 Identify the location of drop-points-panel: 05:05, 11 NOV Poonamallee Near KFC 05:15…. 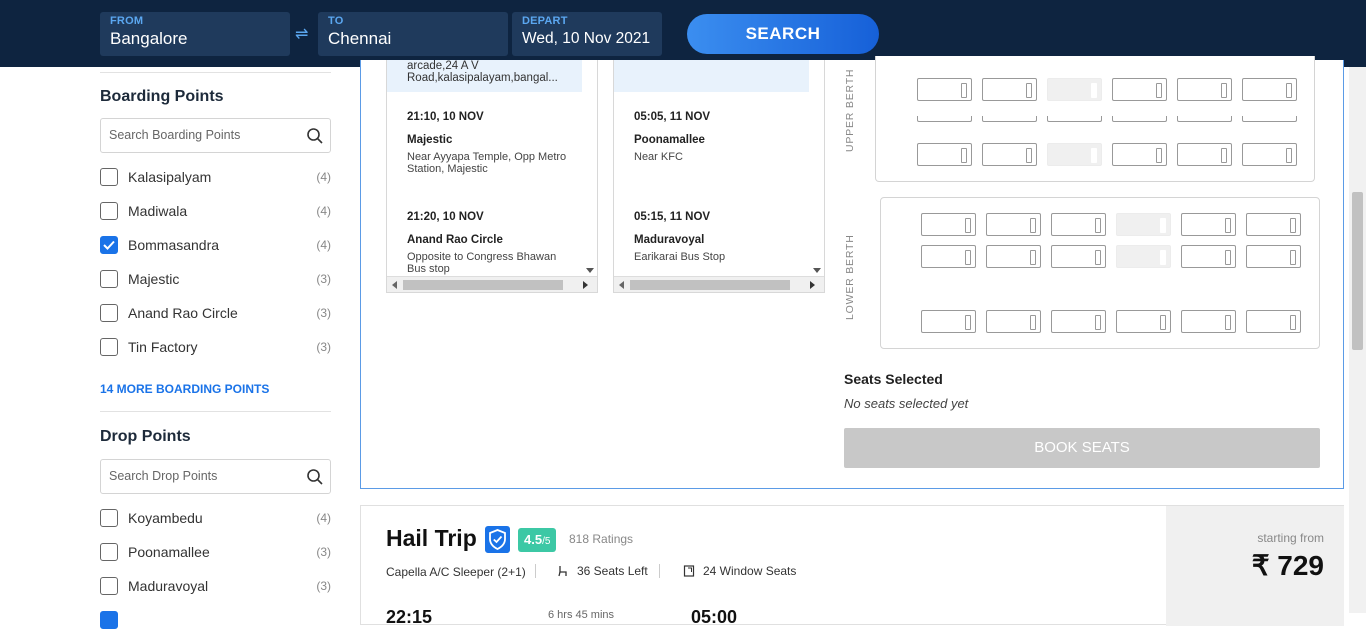
(719, 176).